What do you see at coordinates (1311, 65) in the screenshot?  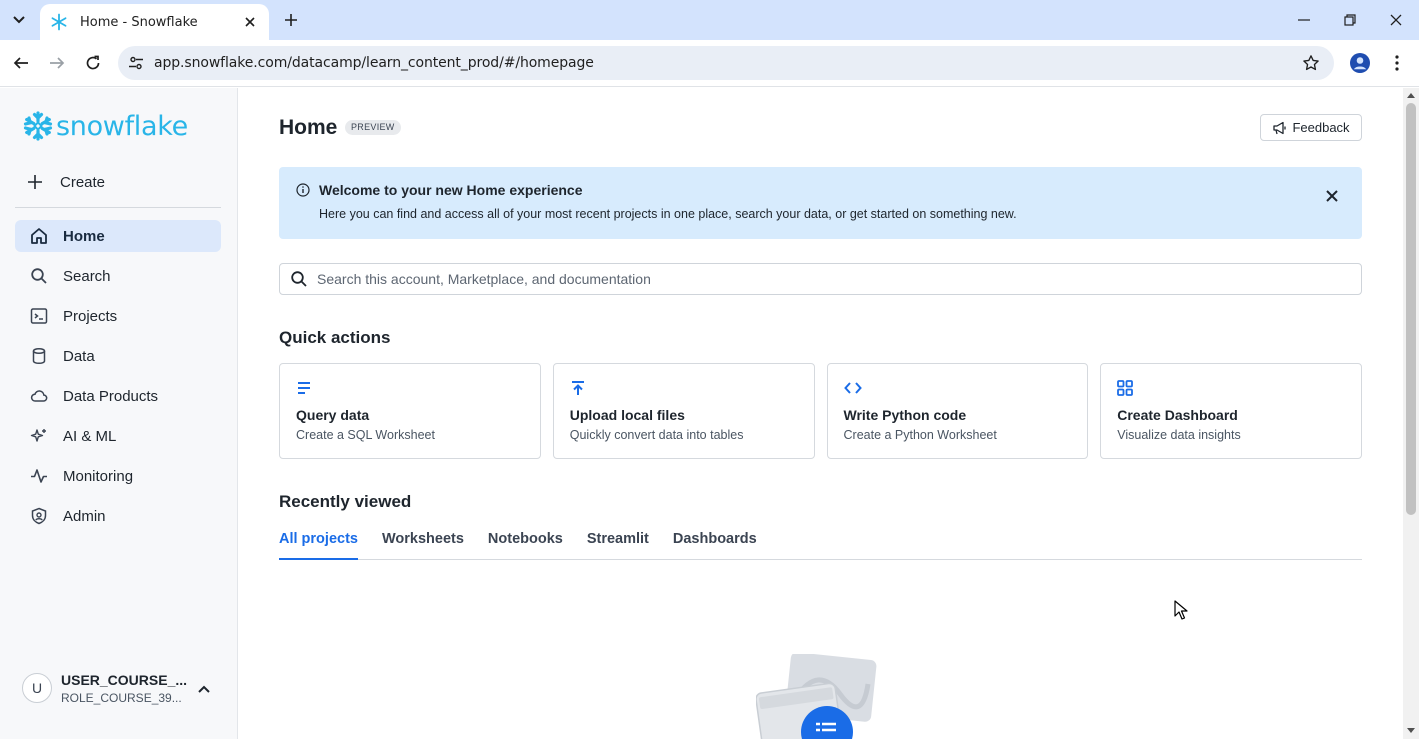 I see `bookmark-star-icon` at bounding box center [1311, 65].